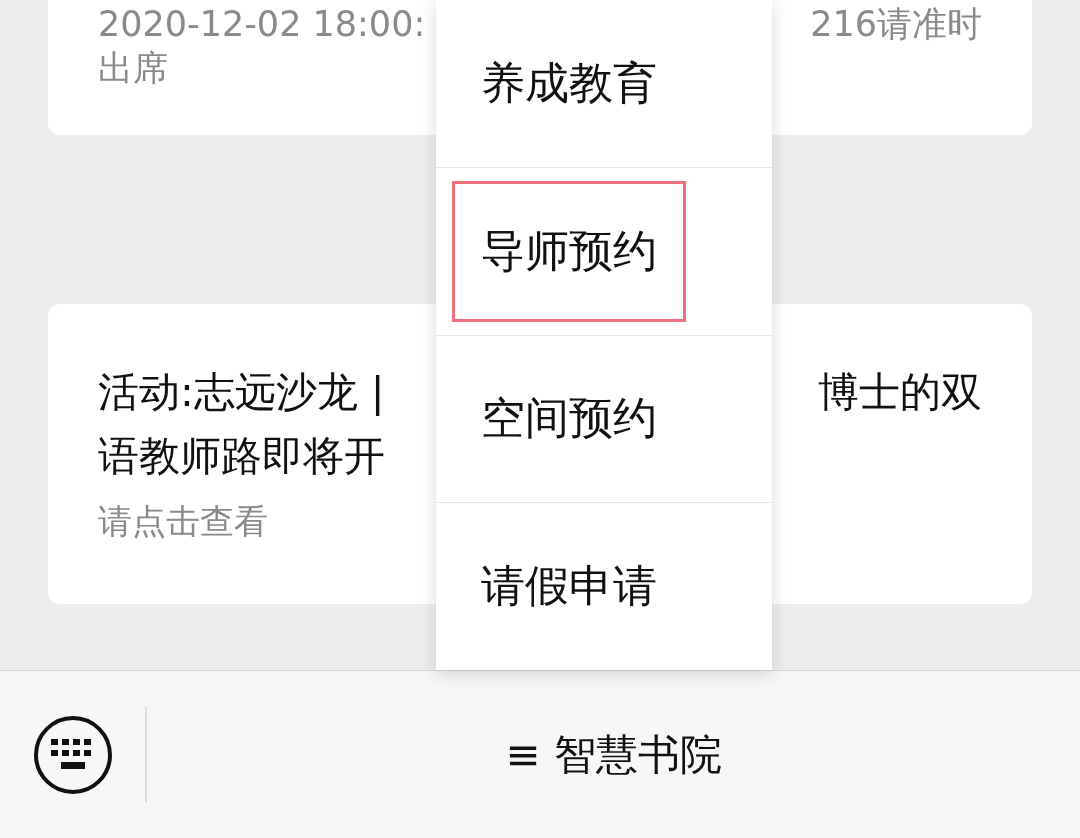  What do you see at coordinates (262, 24) in the screenshot?
I see `card-detail: 2020-12-02 18:00:` at bounding box center [262, 24].